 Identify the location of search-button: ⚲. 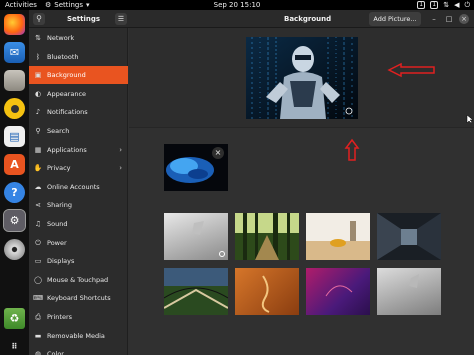
(39, 19).